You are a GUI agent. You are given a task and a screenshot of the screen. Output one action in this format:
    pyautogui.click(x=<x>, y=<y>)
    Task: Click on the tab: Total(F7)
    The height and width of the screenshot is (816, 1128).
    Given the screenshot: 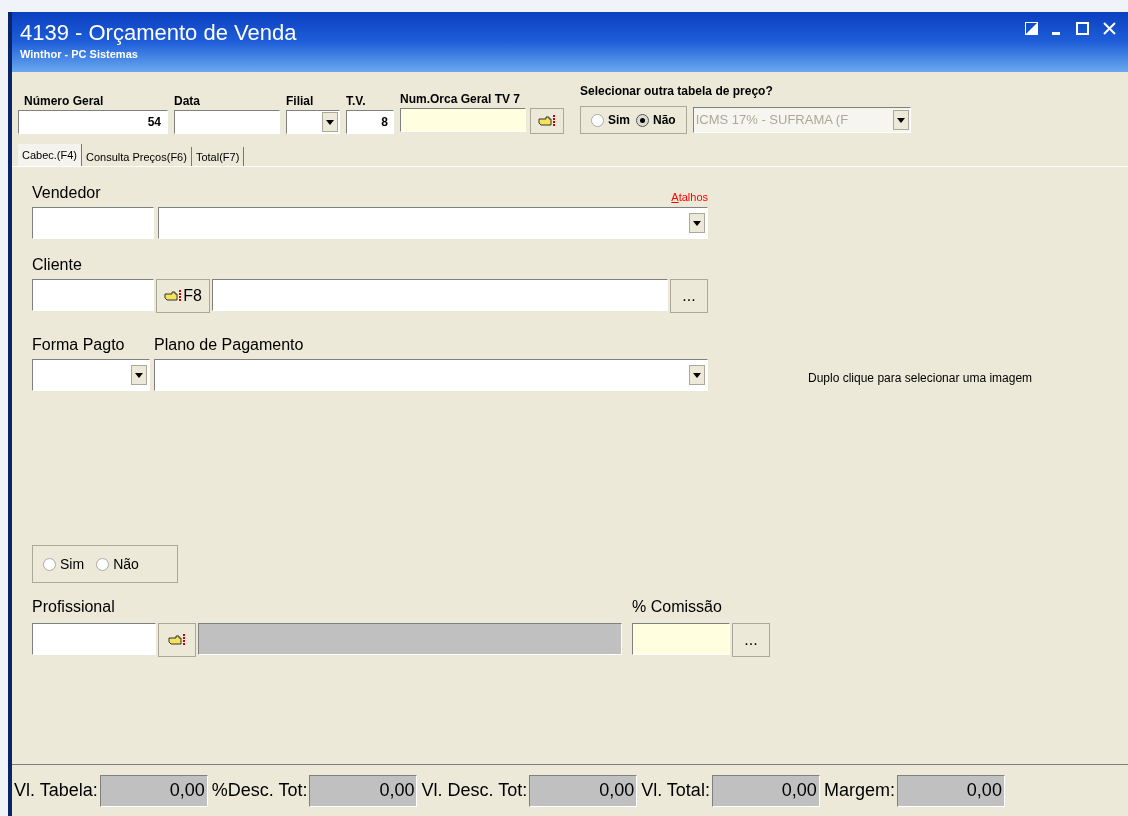 What is the action you would take?
    pyautogui.click(x=218, y=156)
    